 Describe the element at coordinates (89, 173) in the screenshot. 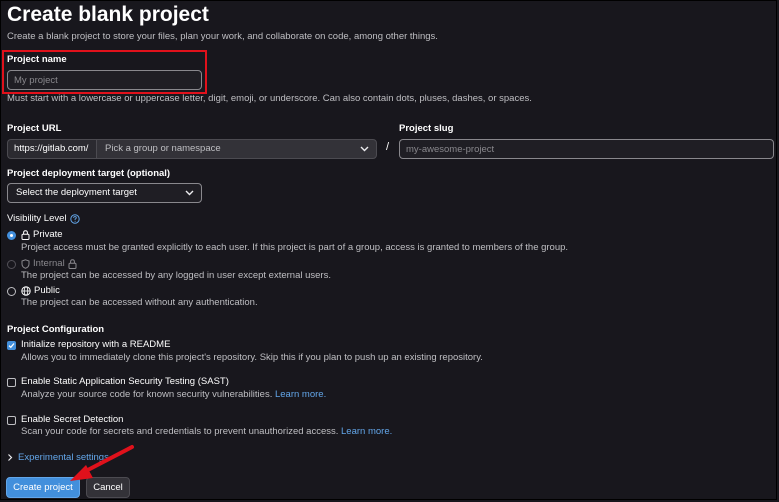

I see `deployment-label: Project deployment target (optional)` at that location.